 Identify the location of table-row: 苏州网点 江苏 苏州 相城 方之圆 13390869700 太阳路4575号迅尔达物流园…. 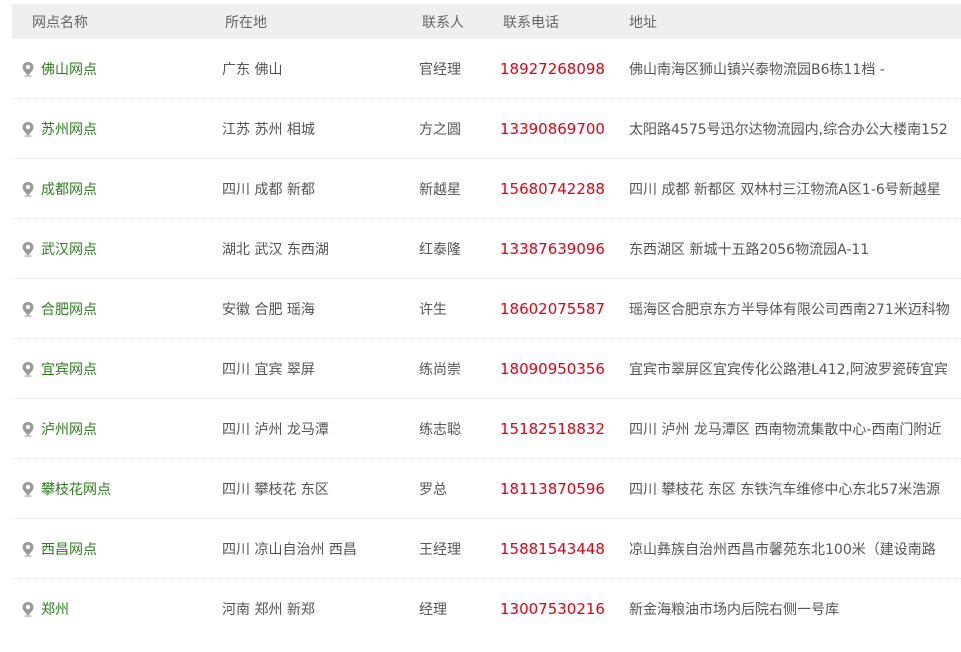
(486, 129).